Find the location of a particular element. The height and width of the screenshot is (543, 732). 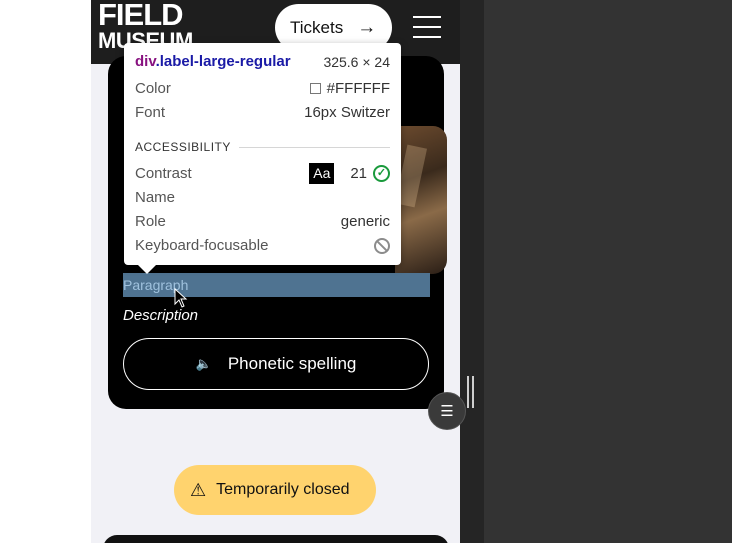

viewport-right-margin is located at coordinates (472, 271).